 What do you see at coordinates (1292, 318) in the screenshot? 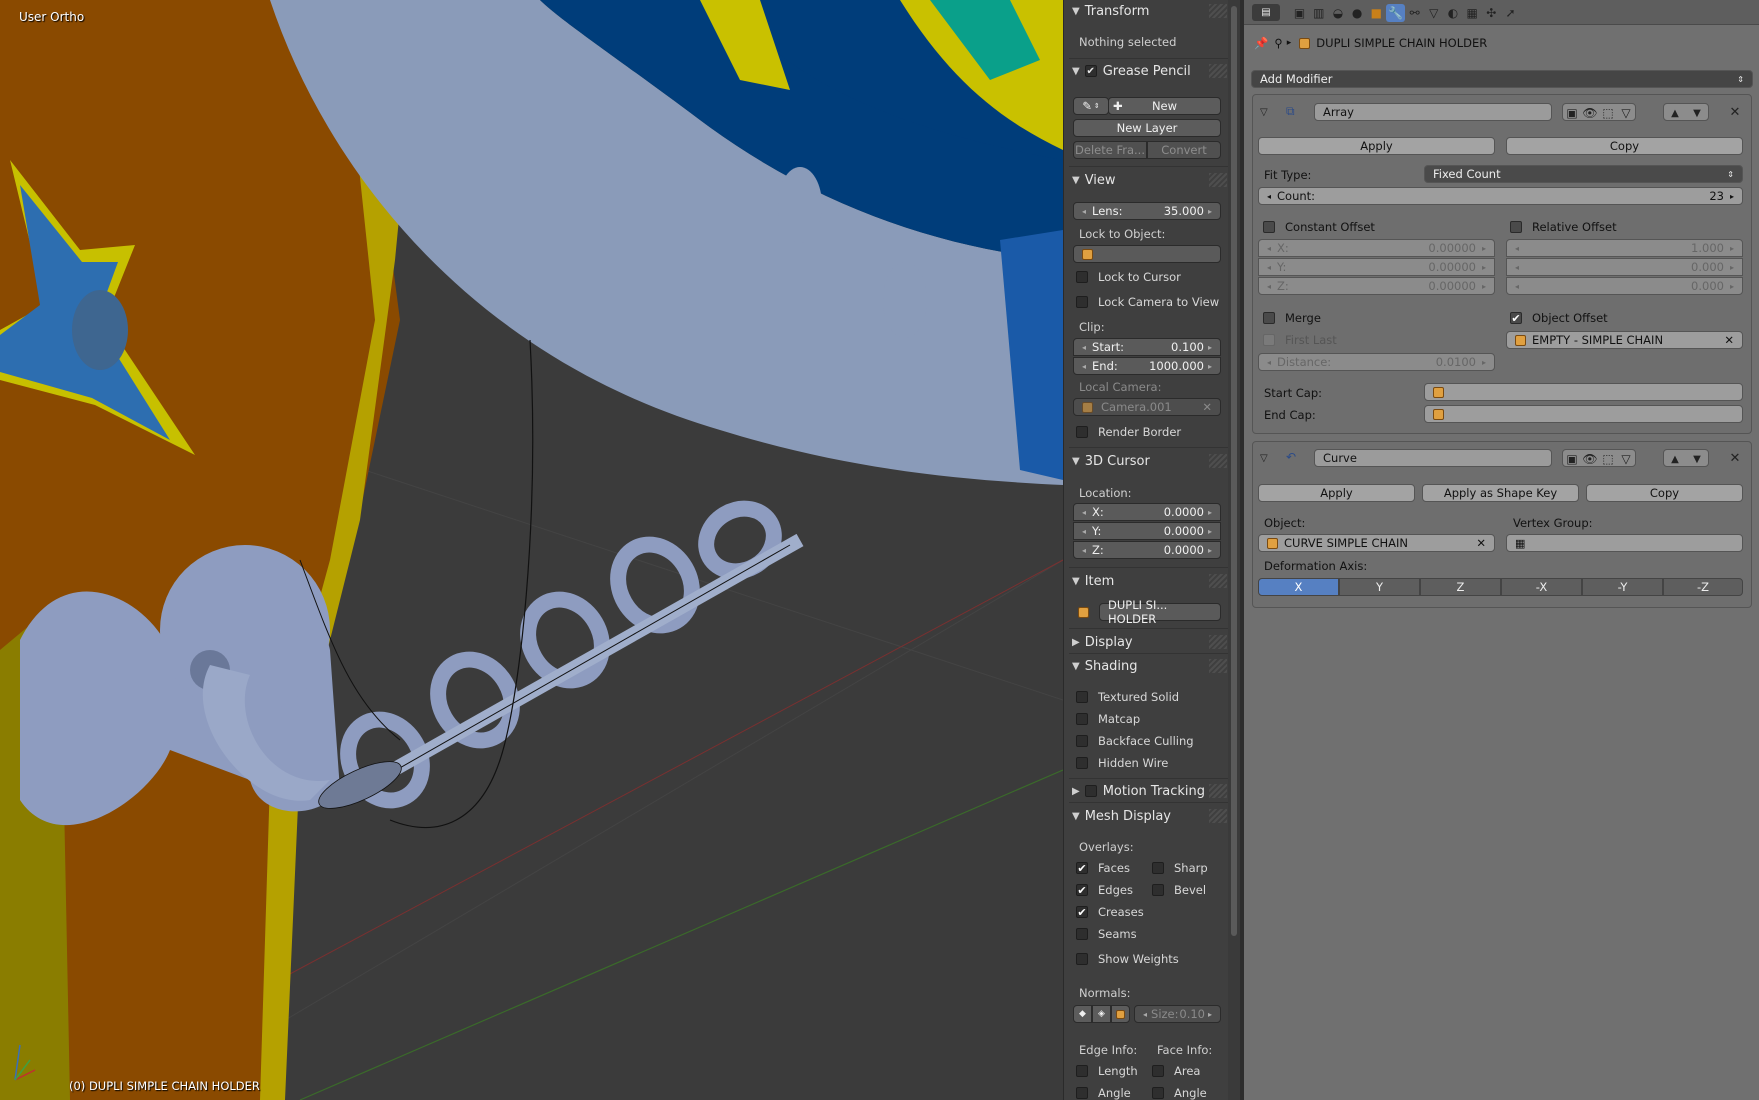
I see `merge-checkbox: Merge` at bounding box center [1292, 318].